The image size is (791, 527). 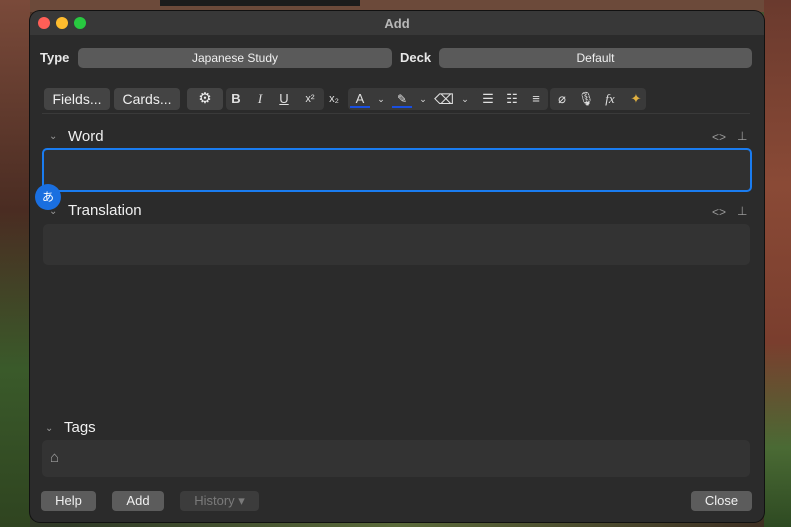 What do you see at coordinates (49, 428) in the screenshot?
I see `tags-collapse-chevron-down-icon: ⌄` at bounding box center [49, 428].